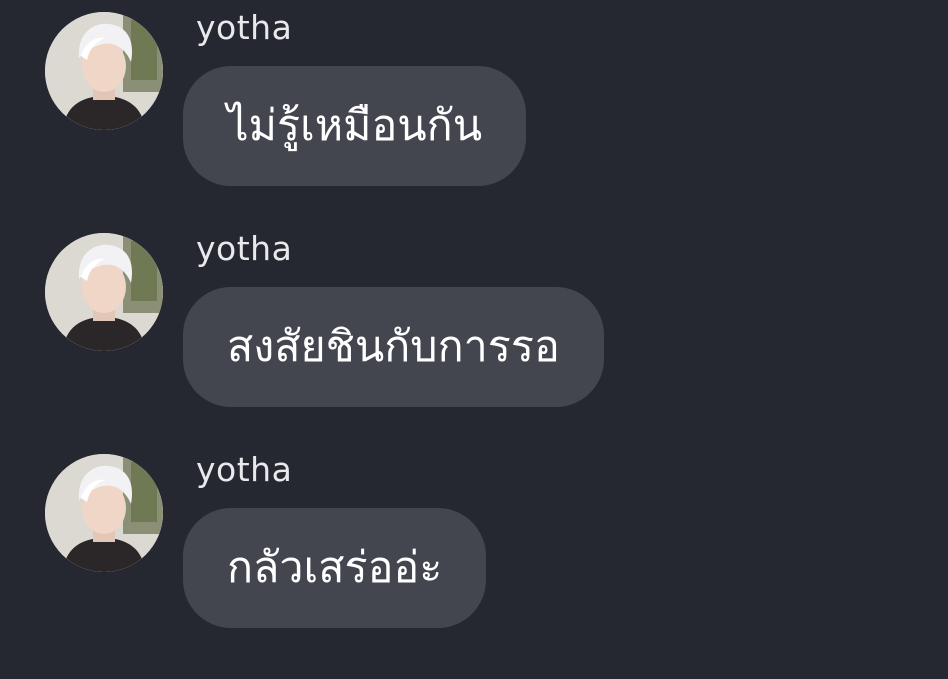 This screenshot has width=948, height=679. What do you see at coordinates (393, 347) in the screenshot?
I see `message-bubble: สงสัยชินกับการรอ` at bounding box center [393, 347].